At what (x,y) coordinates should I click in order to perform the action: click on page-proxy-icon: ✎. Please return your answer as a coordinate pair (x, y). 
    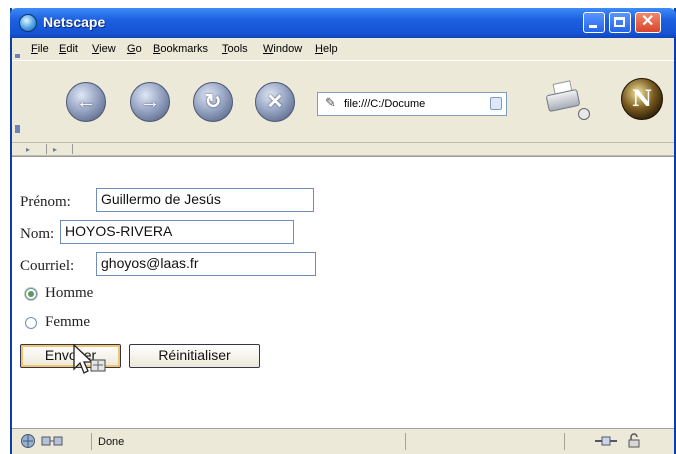
    Looking at the image, I should click on (330, 102).